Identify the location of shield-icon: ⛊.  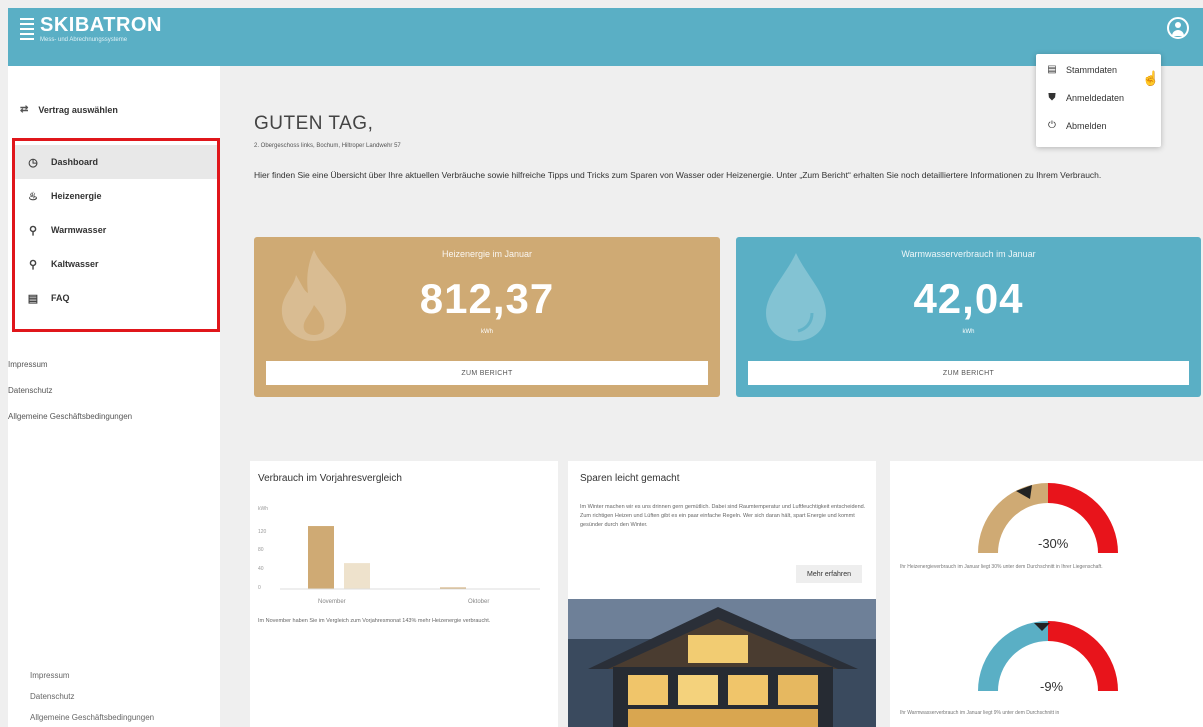
(1052, 97).